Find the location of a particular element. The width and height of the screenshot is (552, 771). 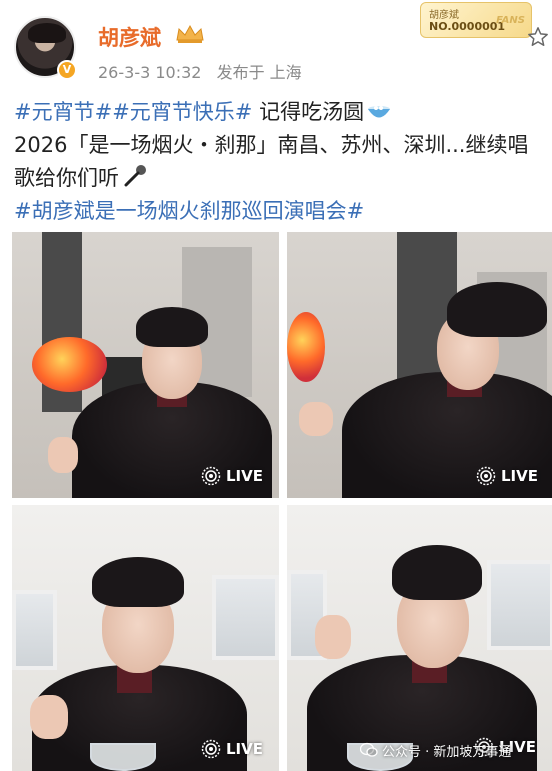

soup-bowl-icon is located at coordinates (379, 112).